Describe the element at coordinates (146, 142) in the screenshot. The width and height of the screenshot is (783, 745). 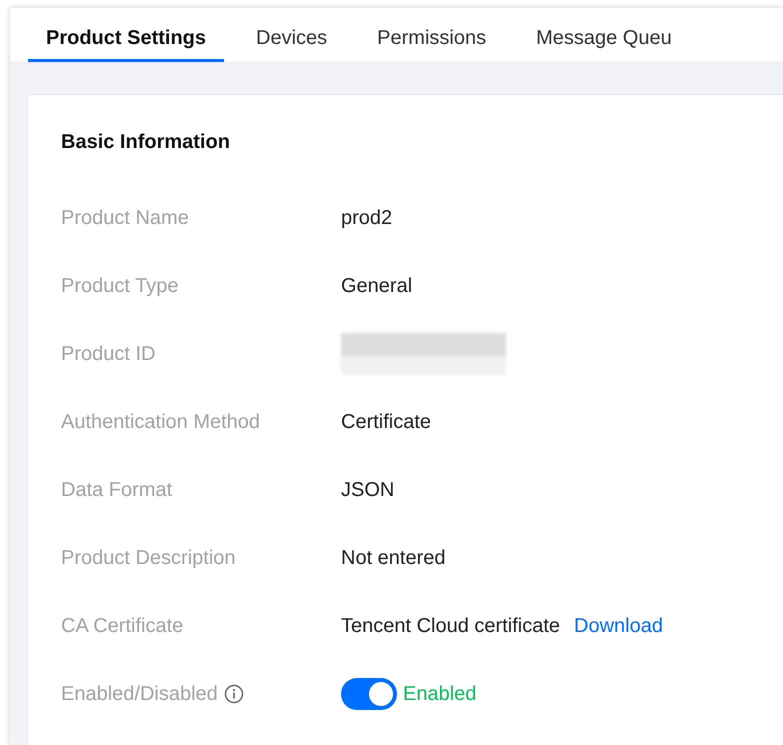
I see `section-title: Basic Information` at that location.